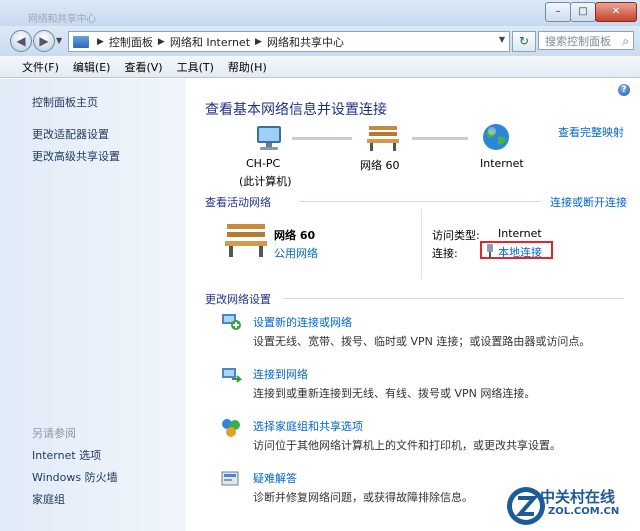 The image size is (640, 531). I want to click on task-connect-network-link: 连接到网络, so click(280, 374).